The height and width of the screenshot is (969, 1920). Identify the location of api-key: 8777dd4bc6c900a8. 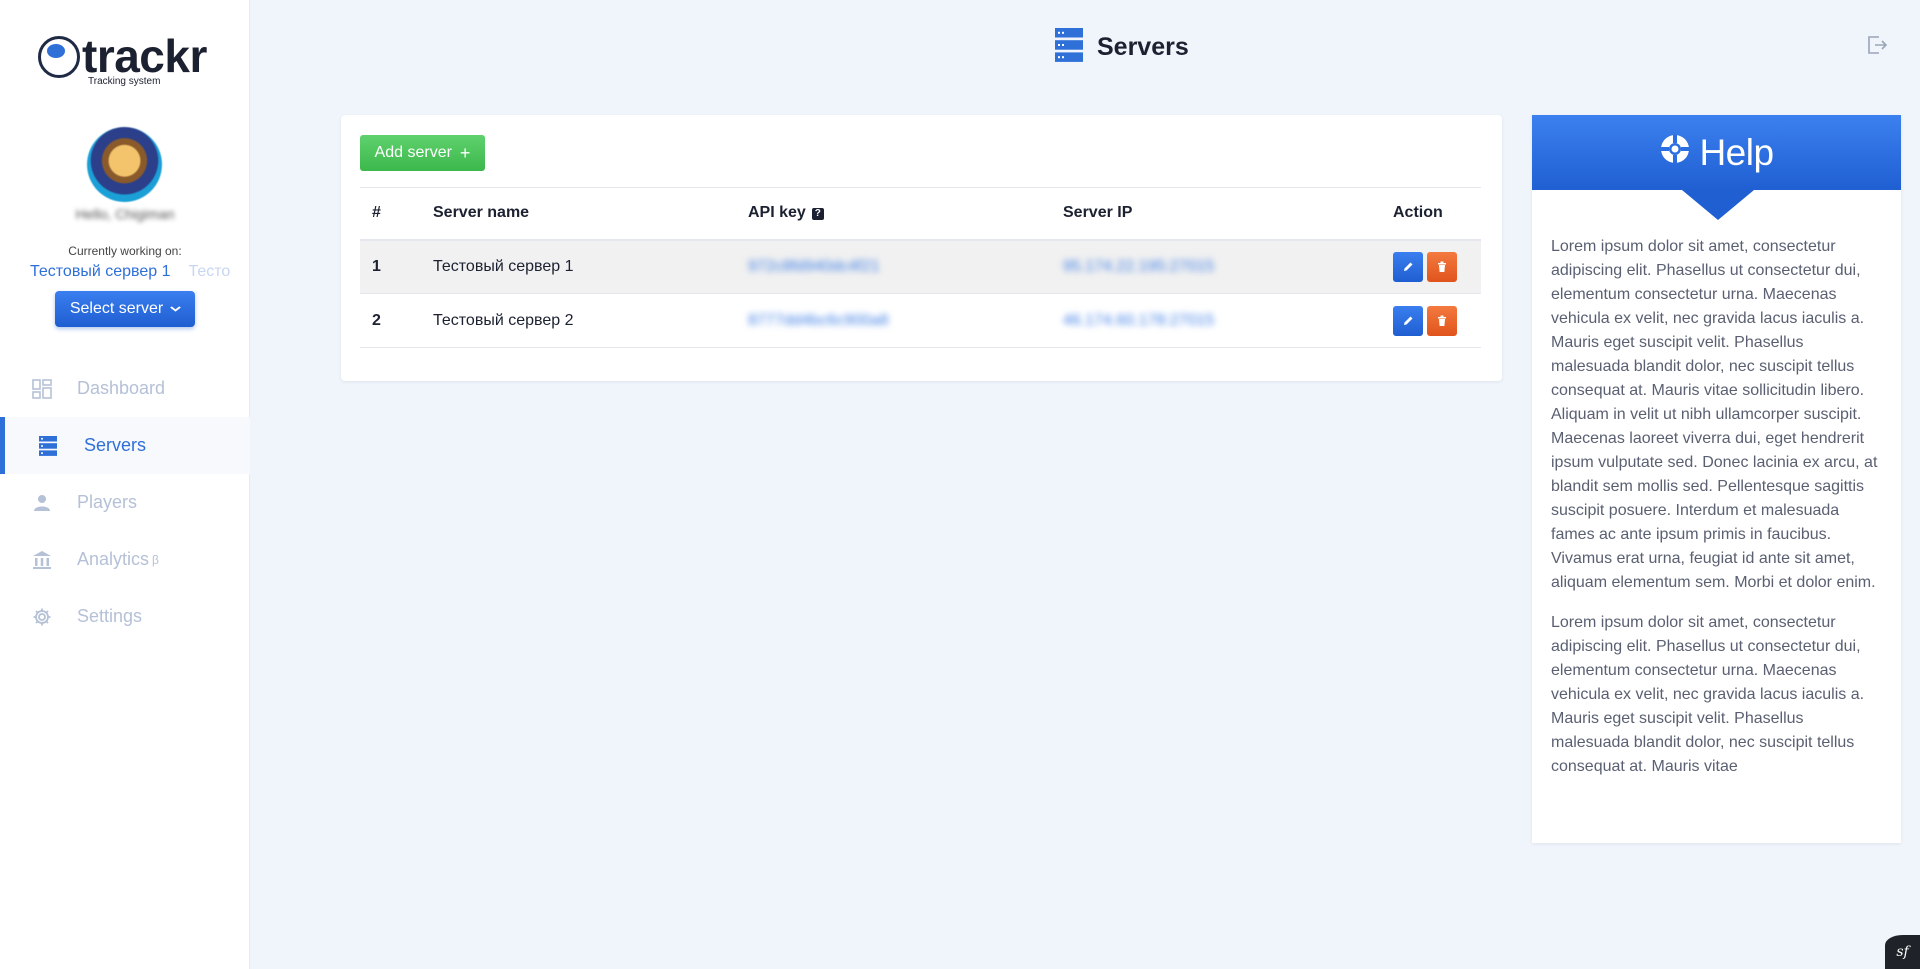
(818, 320).